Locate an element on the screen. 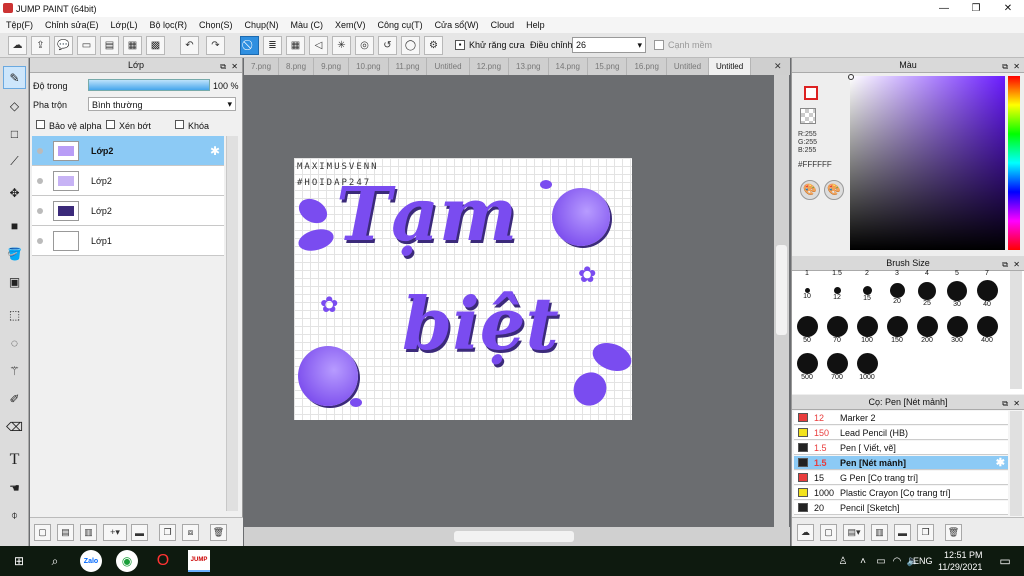 This screenshot has height=576, width=1024. brush-size-cell: 40 is located at coordinates (987, 294).